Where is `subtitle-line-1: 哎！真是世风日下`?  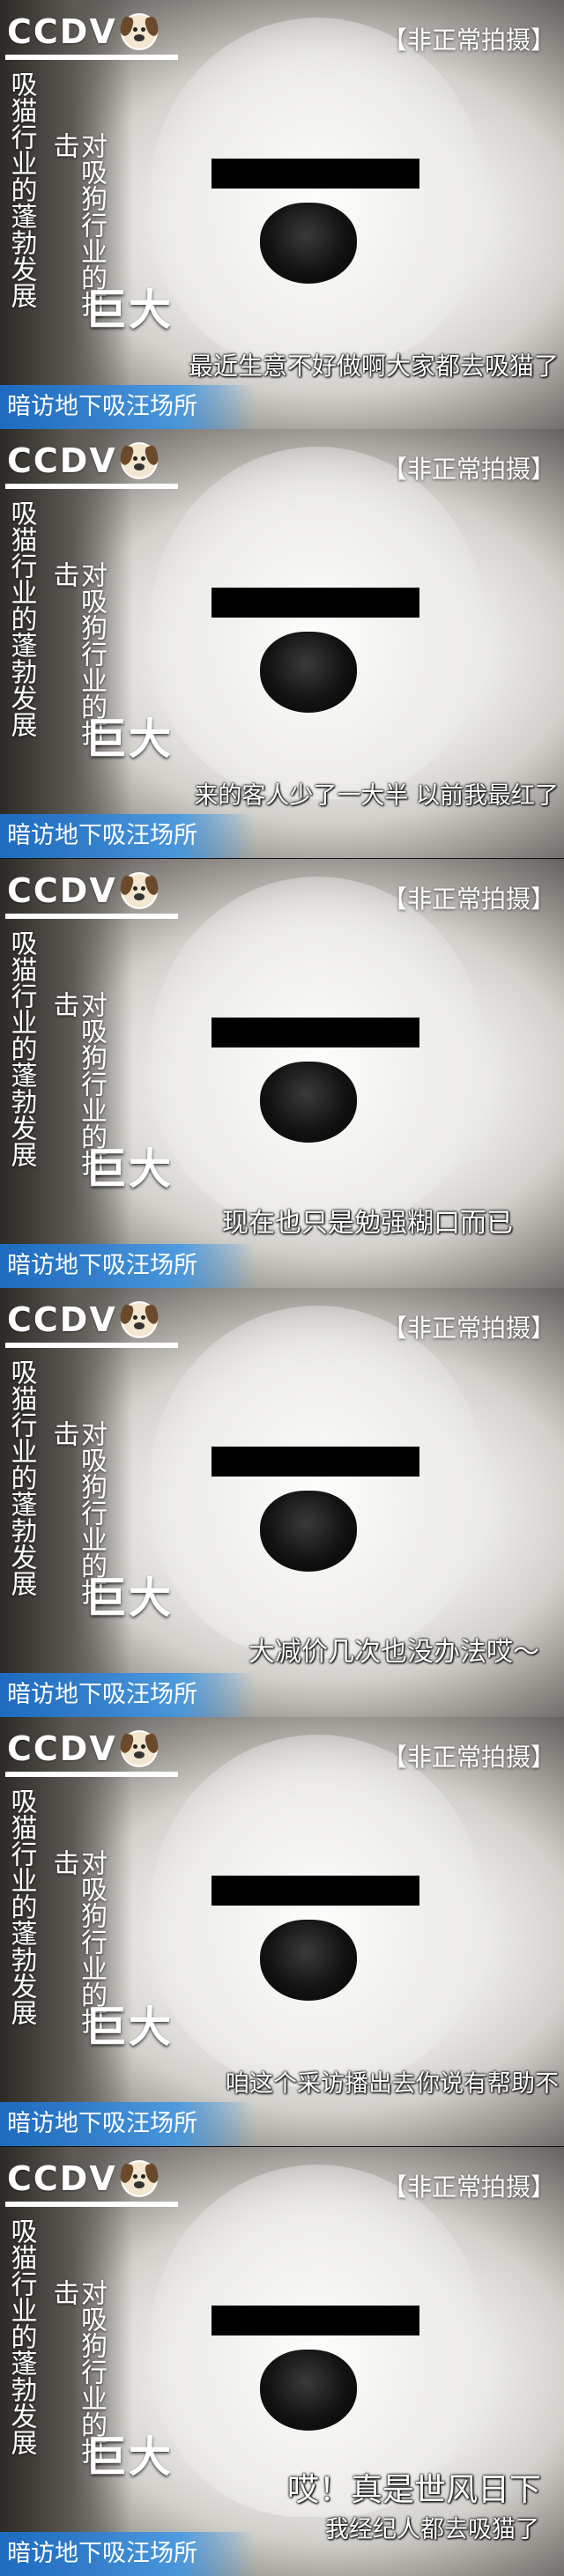
subtitle-line-1: 哎！真是世风日下 is located at coordinates (413, 2490).